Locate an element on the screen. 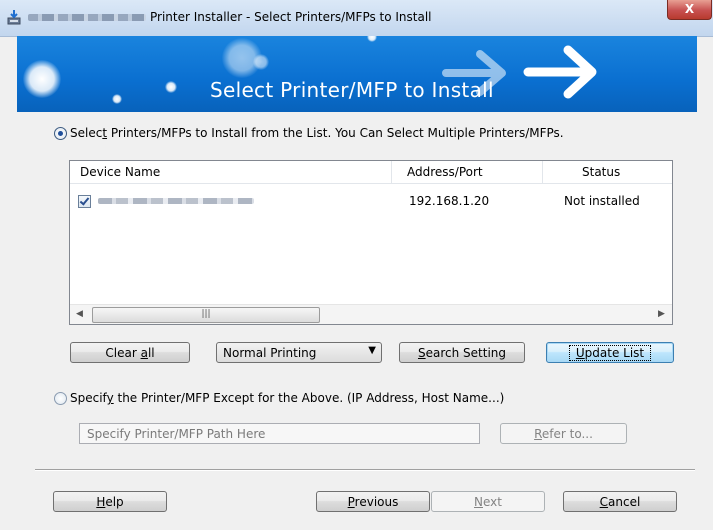 The image size is (713, 530). header-banner: Select Printer/MFP to Install is located at coordinates (357, 74).